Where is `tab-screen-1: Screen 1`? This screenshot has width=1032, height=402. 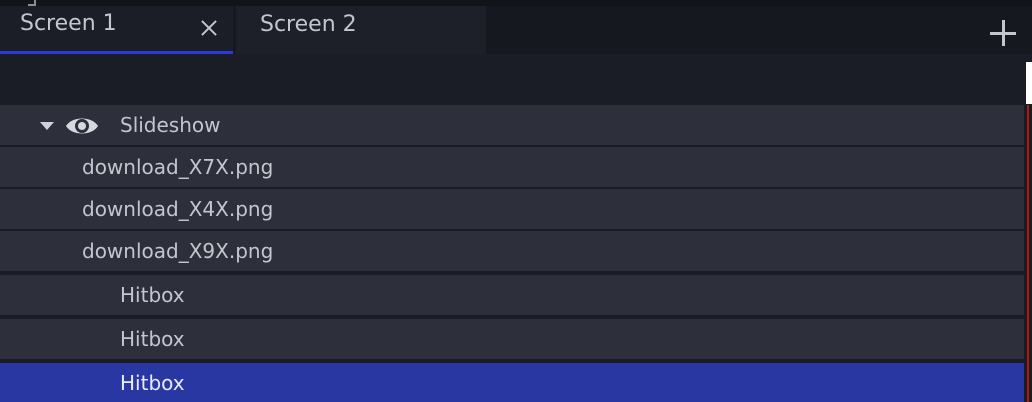 tab-screen-1: Screen 1 is located at coordinates (116, 30).